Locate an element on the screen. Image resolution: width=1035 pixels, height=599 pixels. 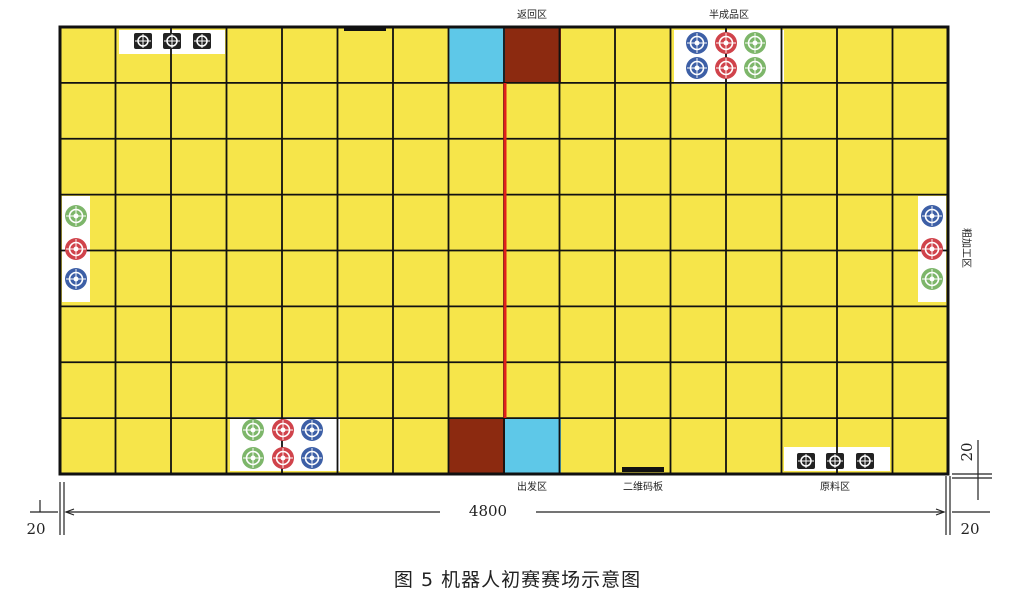
border-marker-top is located at coordinates (365, 28).